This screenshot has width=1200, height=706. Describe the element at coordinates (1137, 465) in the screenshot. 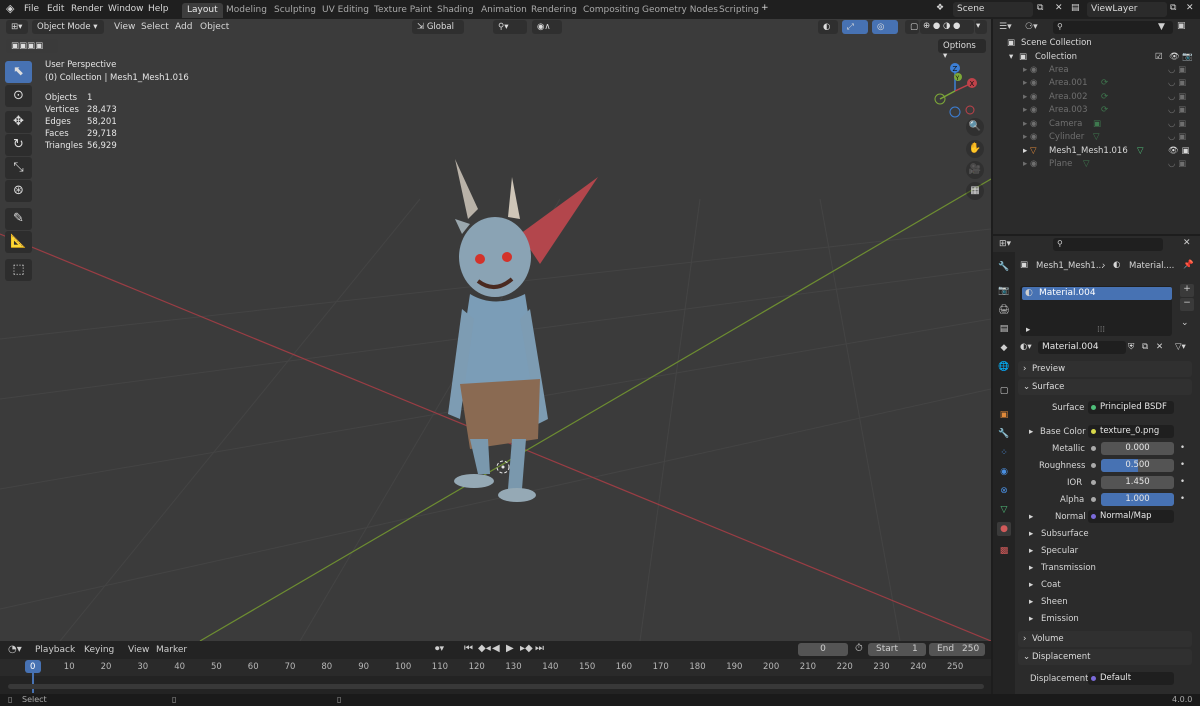

I see `roughness-slider: 0.500` at that location.